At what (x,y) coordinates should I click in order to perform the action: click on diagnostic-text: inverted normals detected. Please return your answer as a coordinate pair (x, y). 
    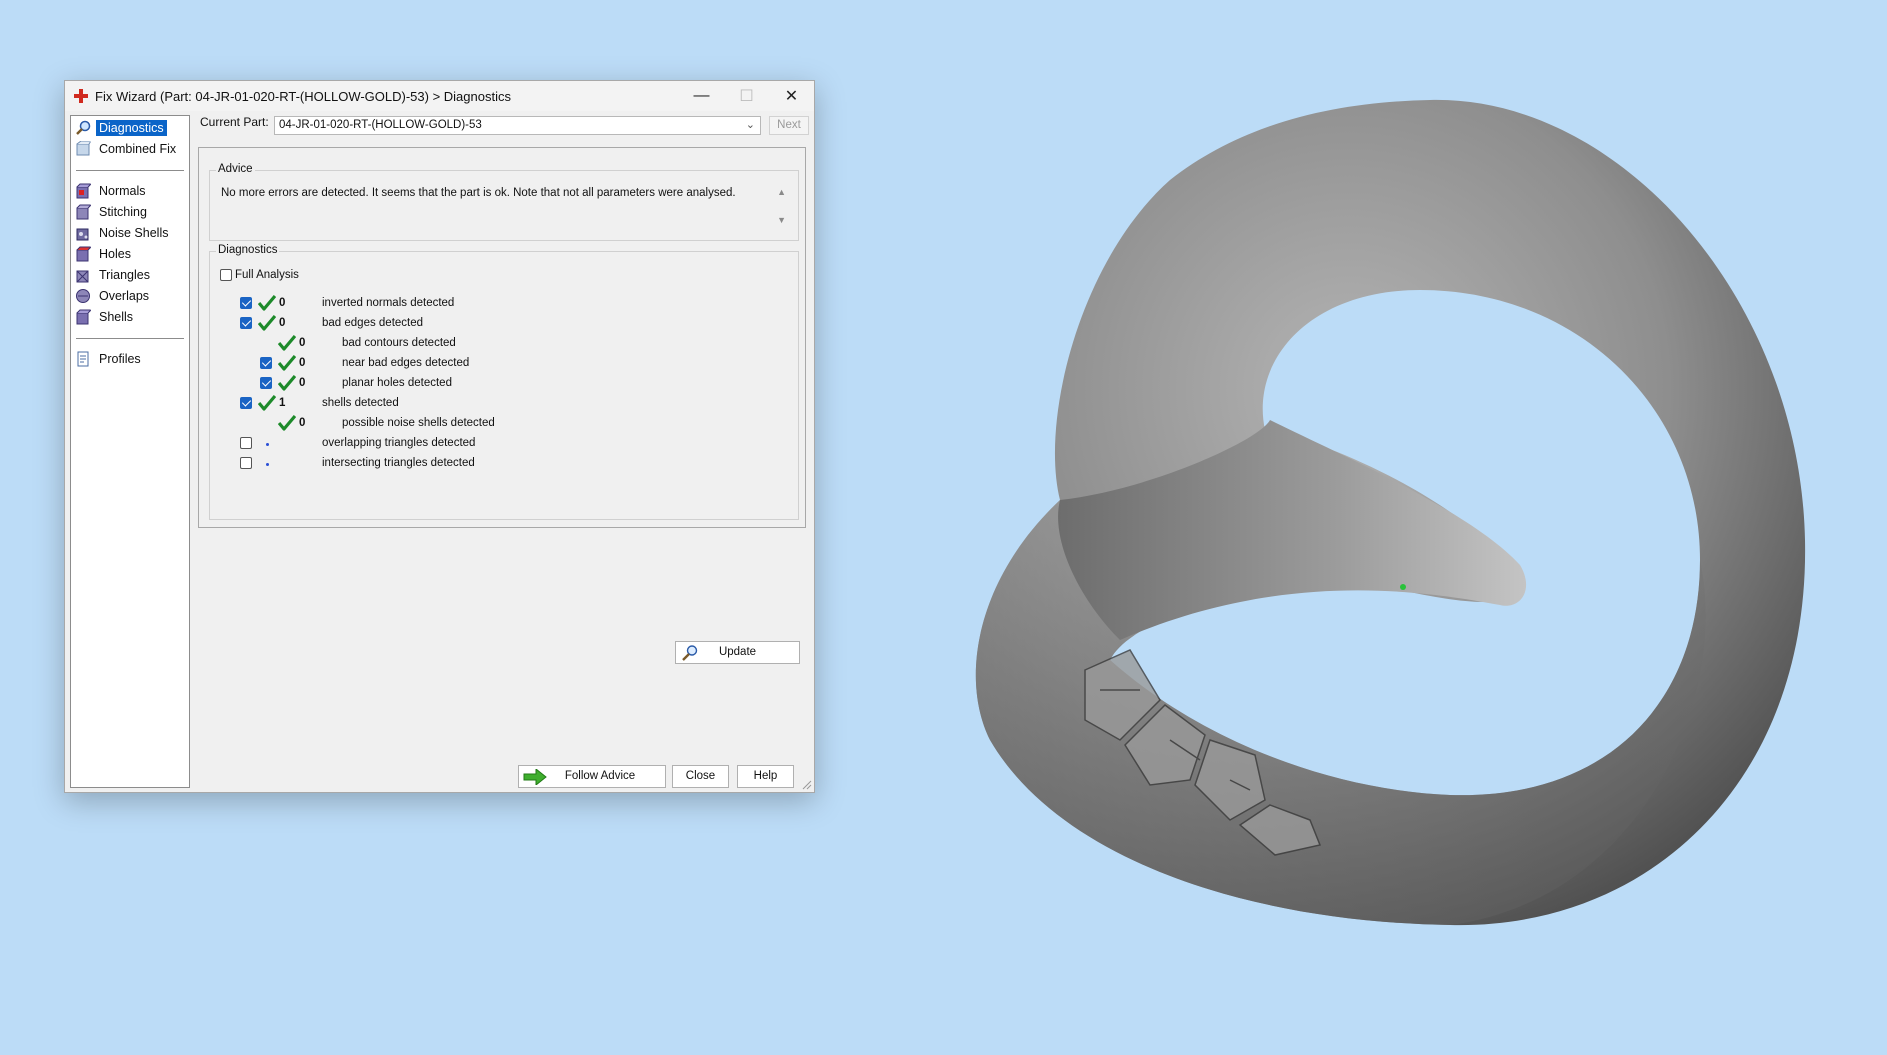
    Looking at the image, I should click on (388, 303).